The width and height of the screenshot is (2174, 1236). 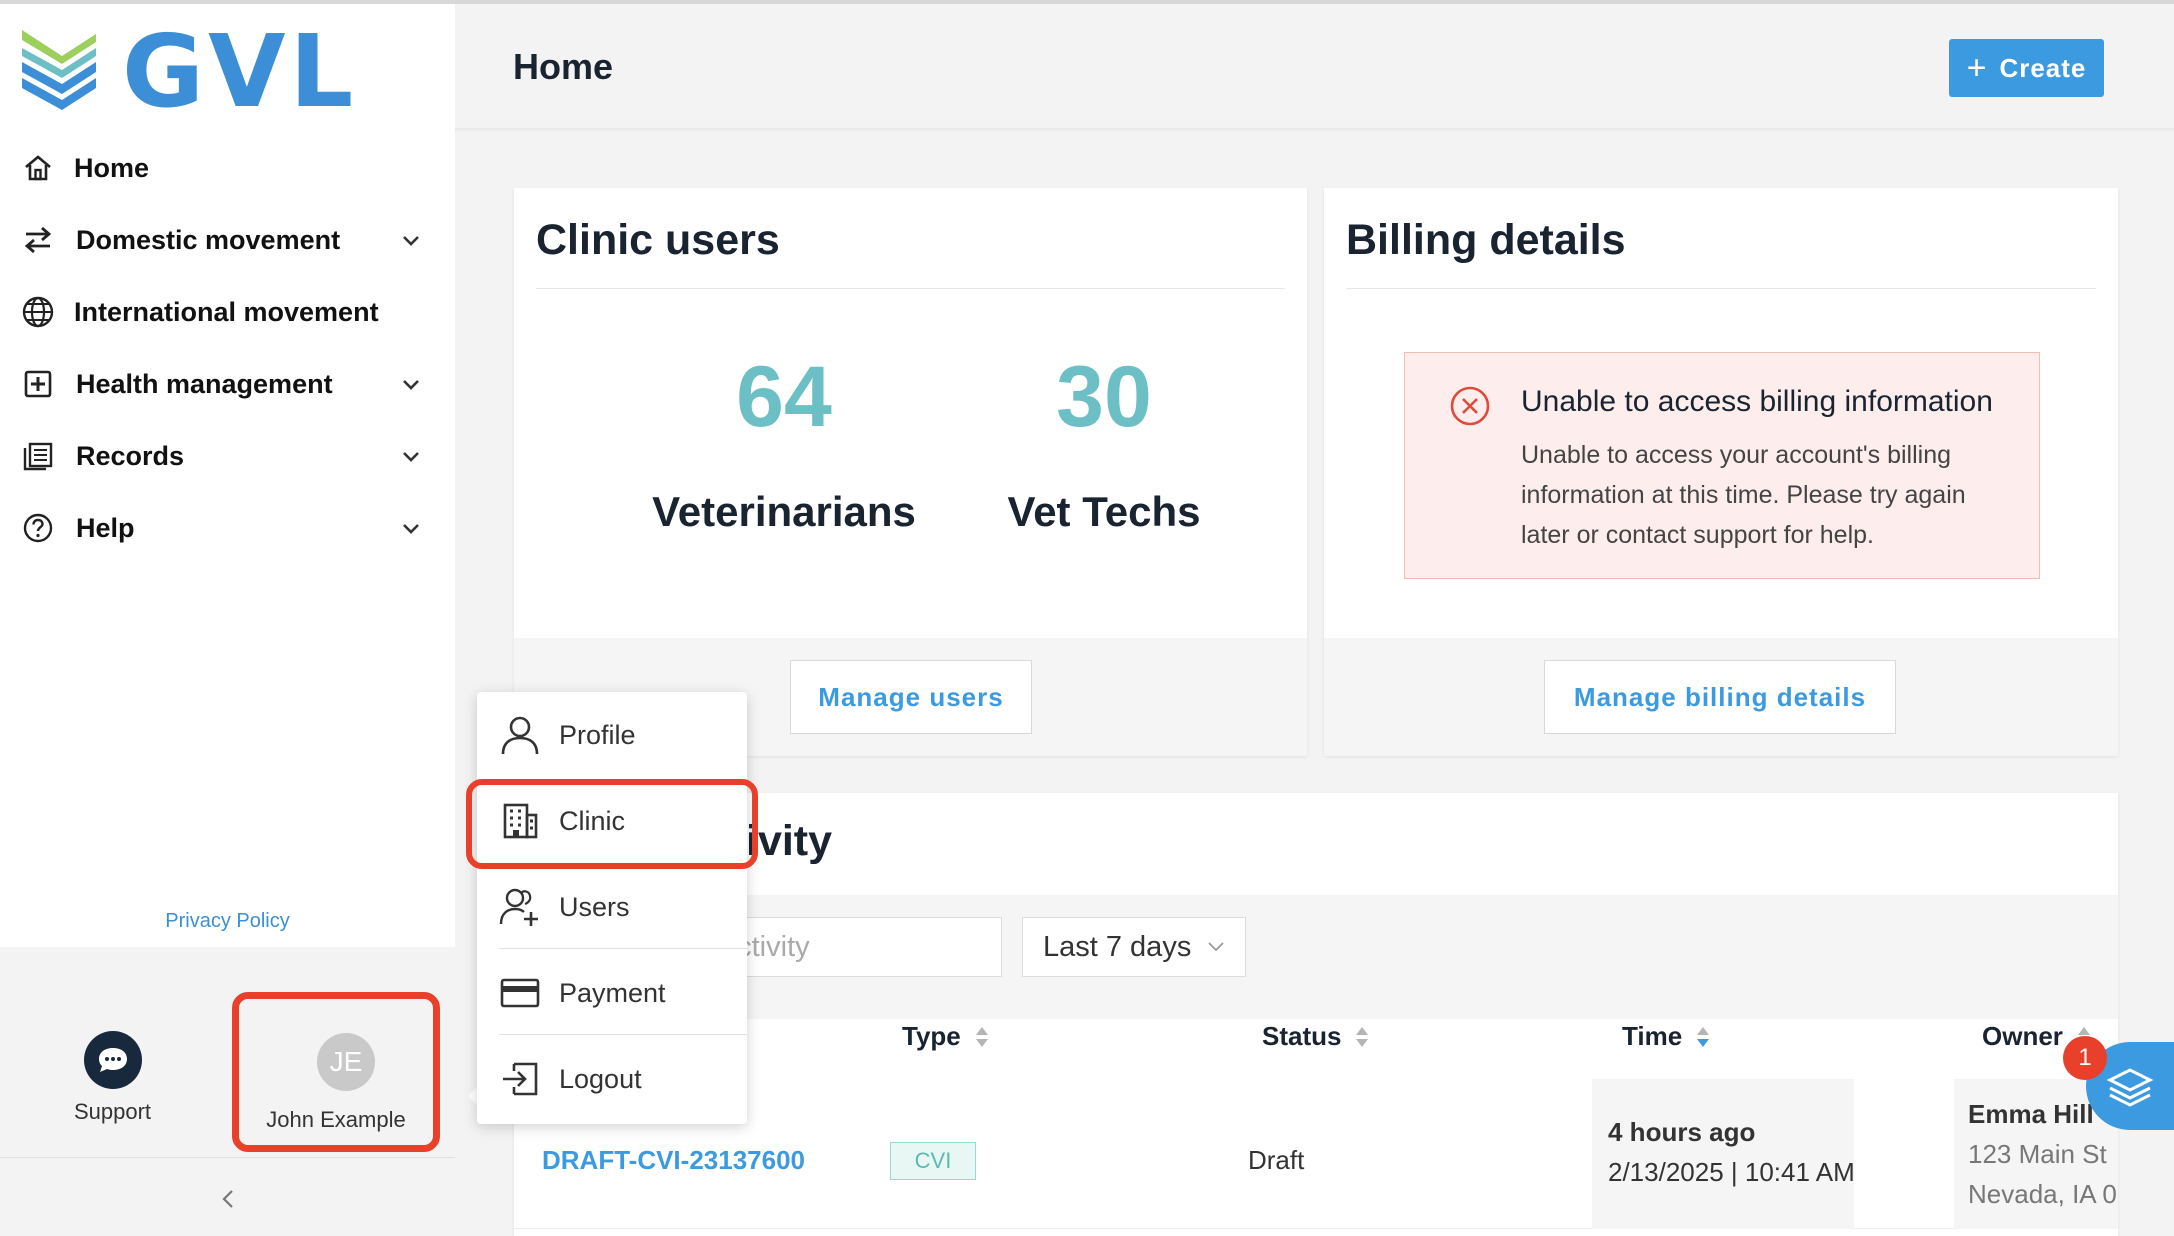 I want to click on page-title: Home, so click(x=563, y=66).